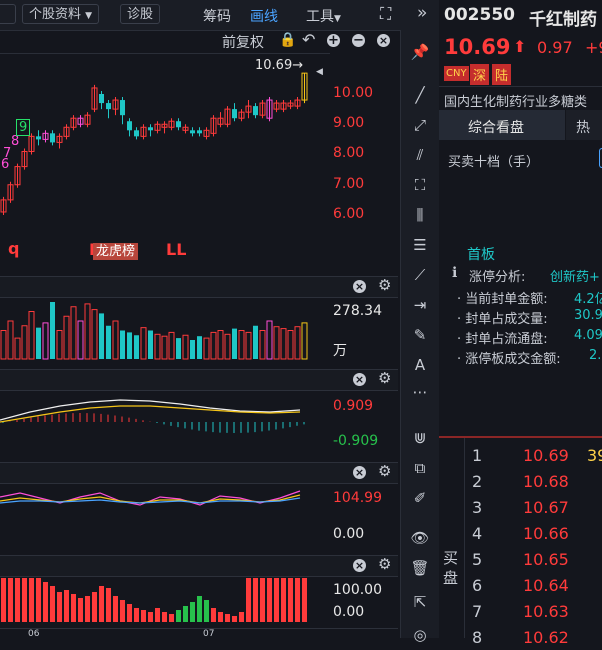 This screenshot has width=602, height=650. I want to click on x-axis: 06 07, so click(199, 633).